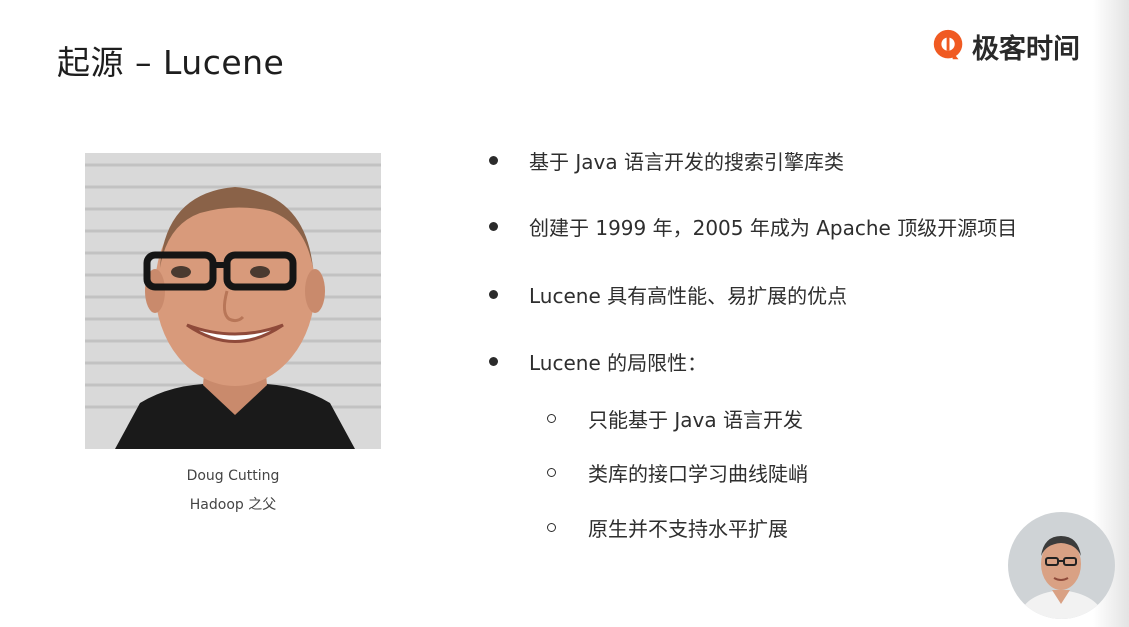 The width and height of the screenshot is (1129, 627). I want to click on sub-bullet-item: 原生并不支持水平扩展, so click(667, 527).